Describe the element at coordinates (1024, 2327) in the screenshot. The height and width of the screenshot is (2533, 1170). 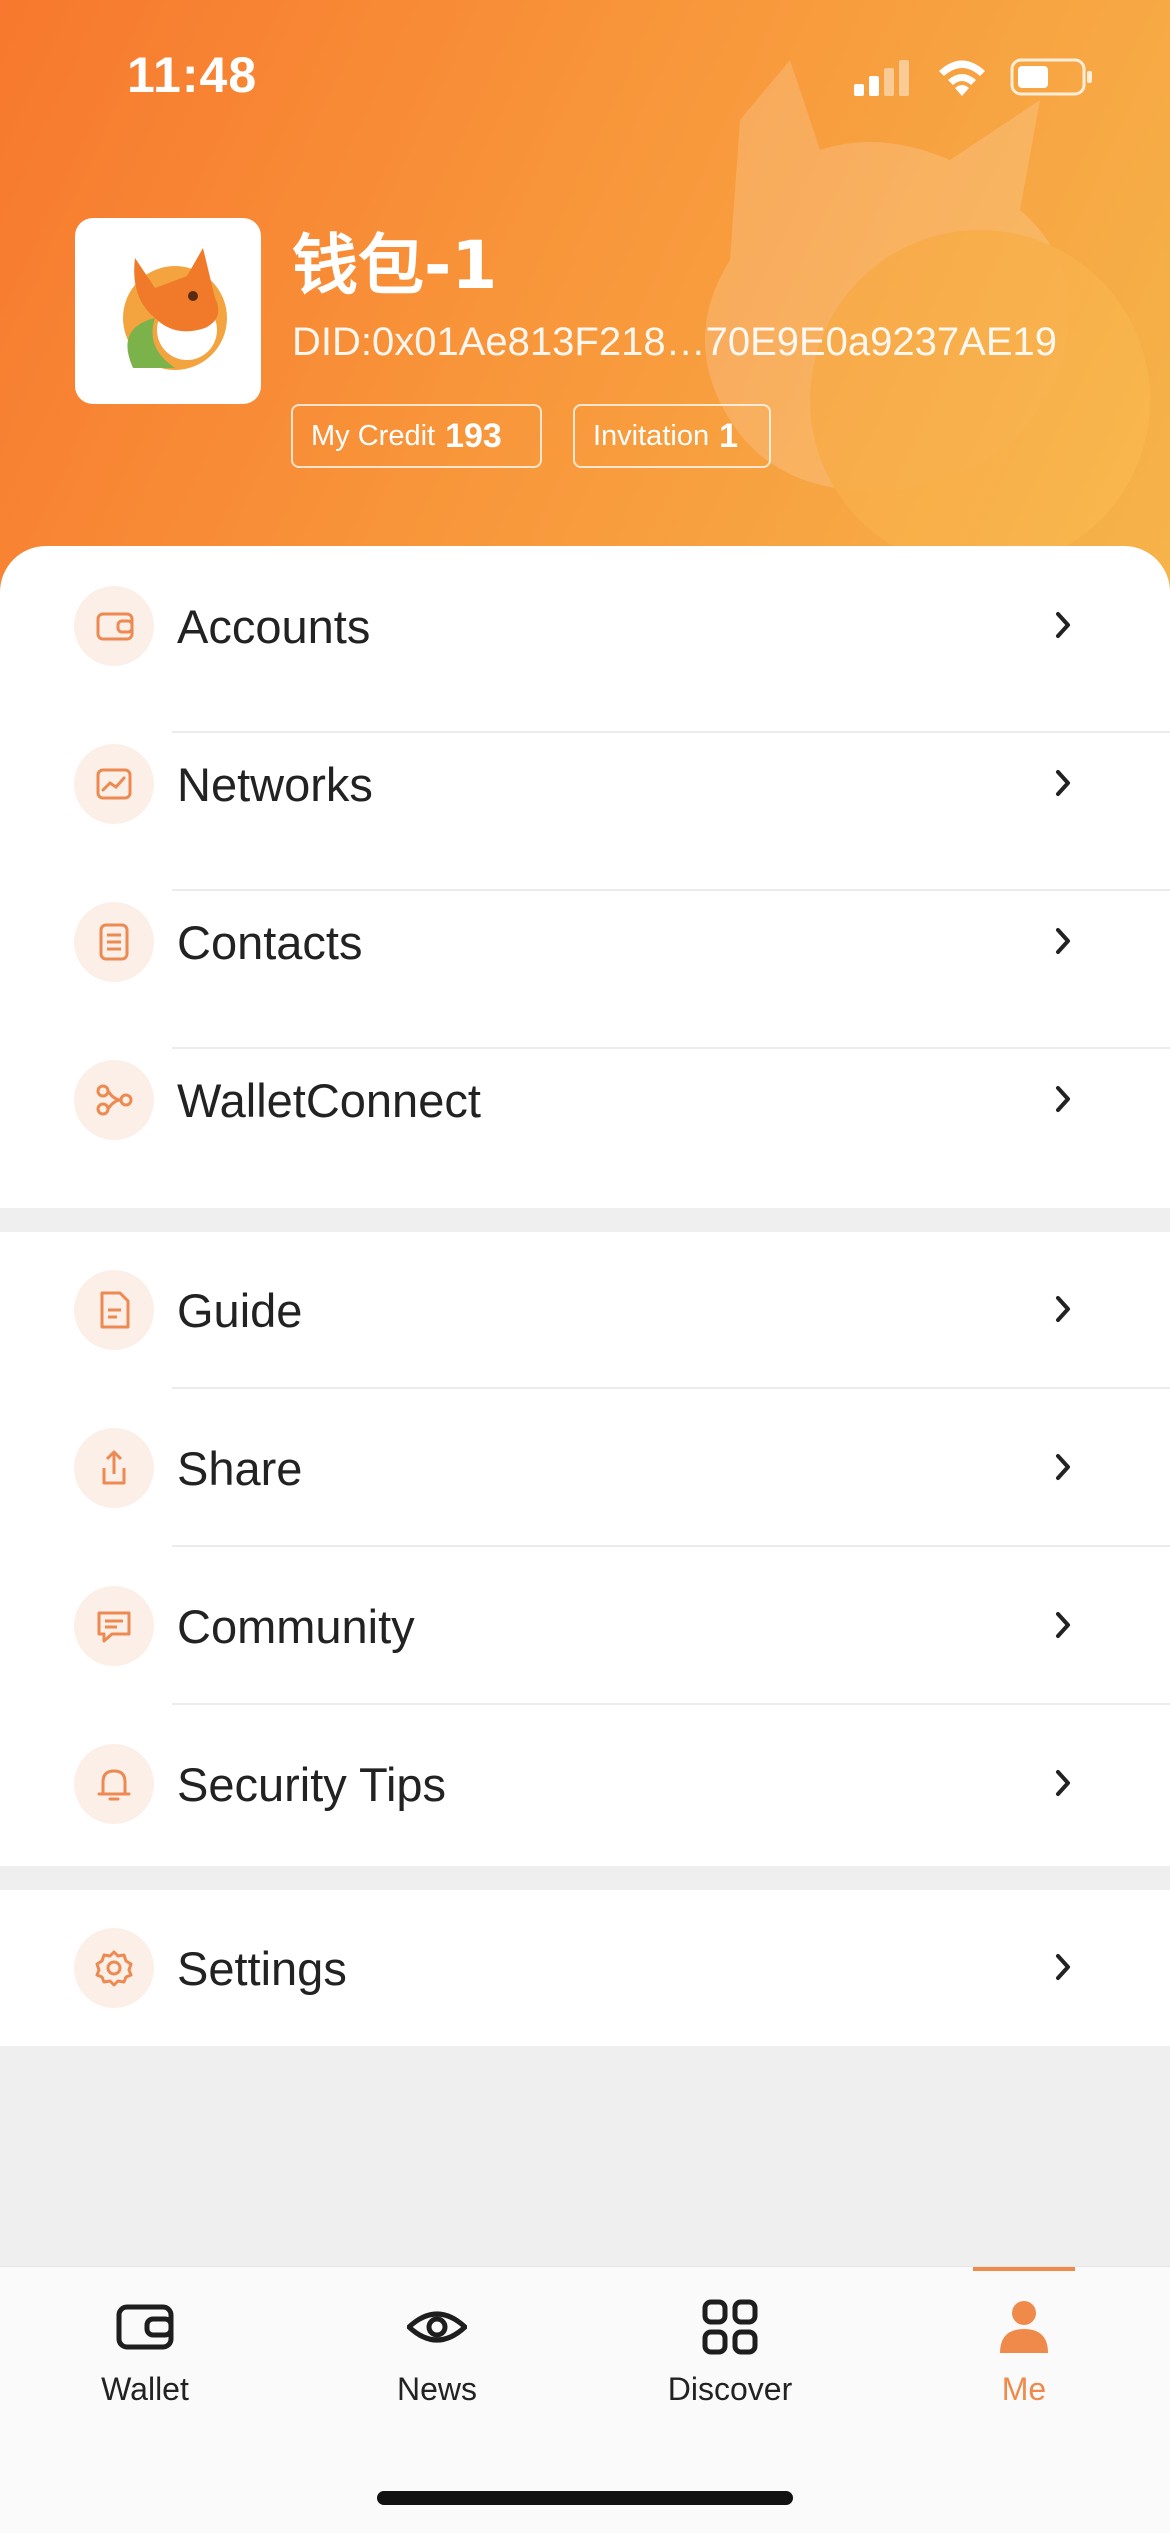
I see `person-icon` at that location.